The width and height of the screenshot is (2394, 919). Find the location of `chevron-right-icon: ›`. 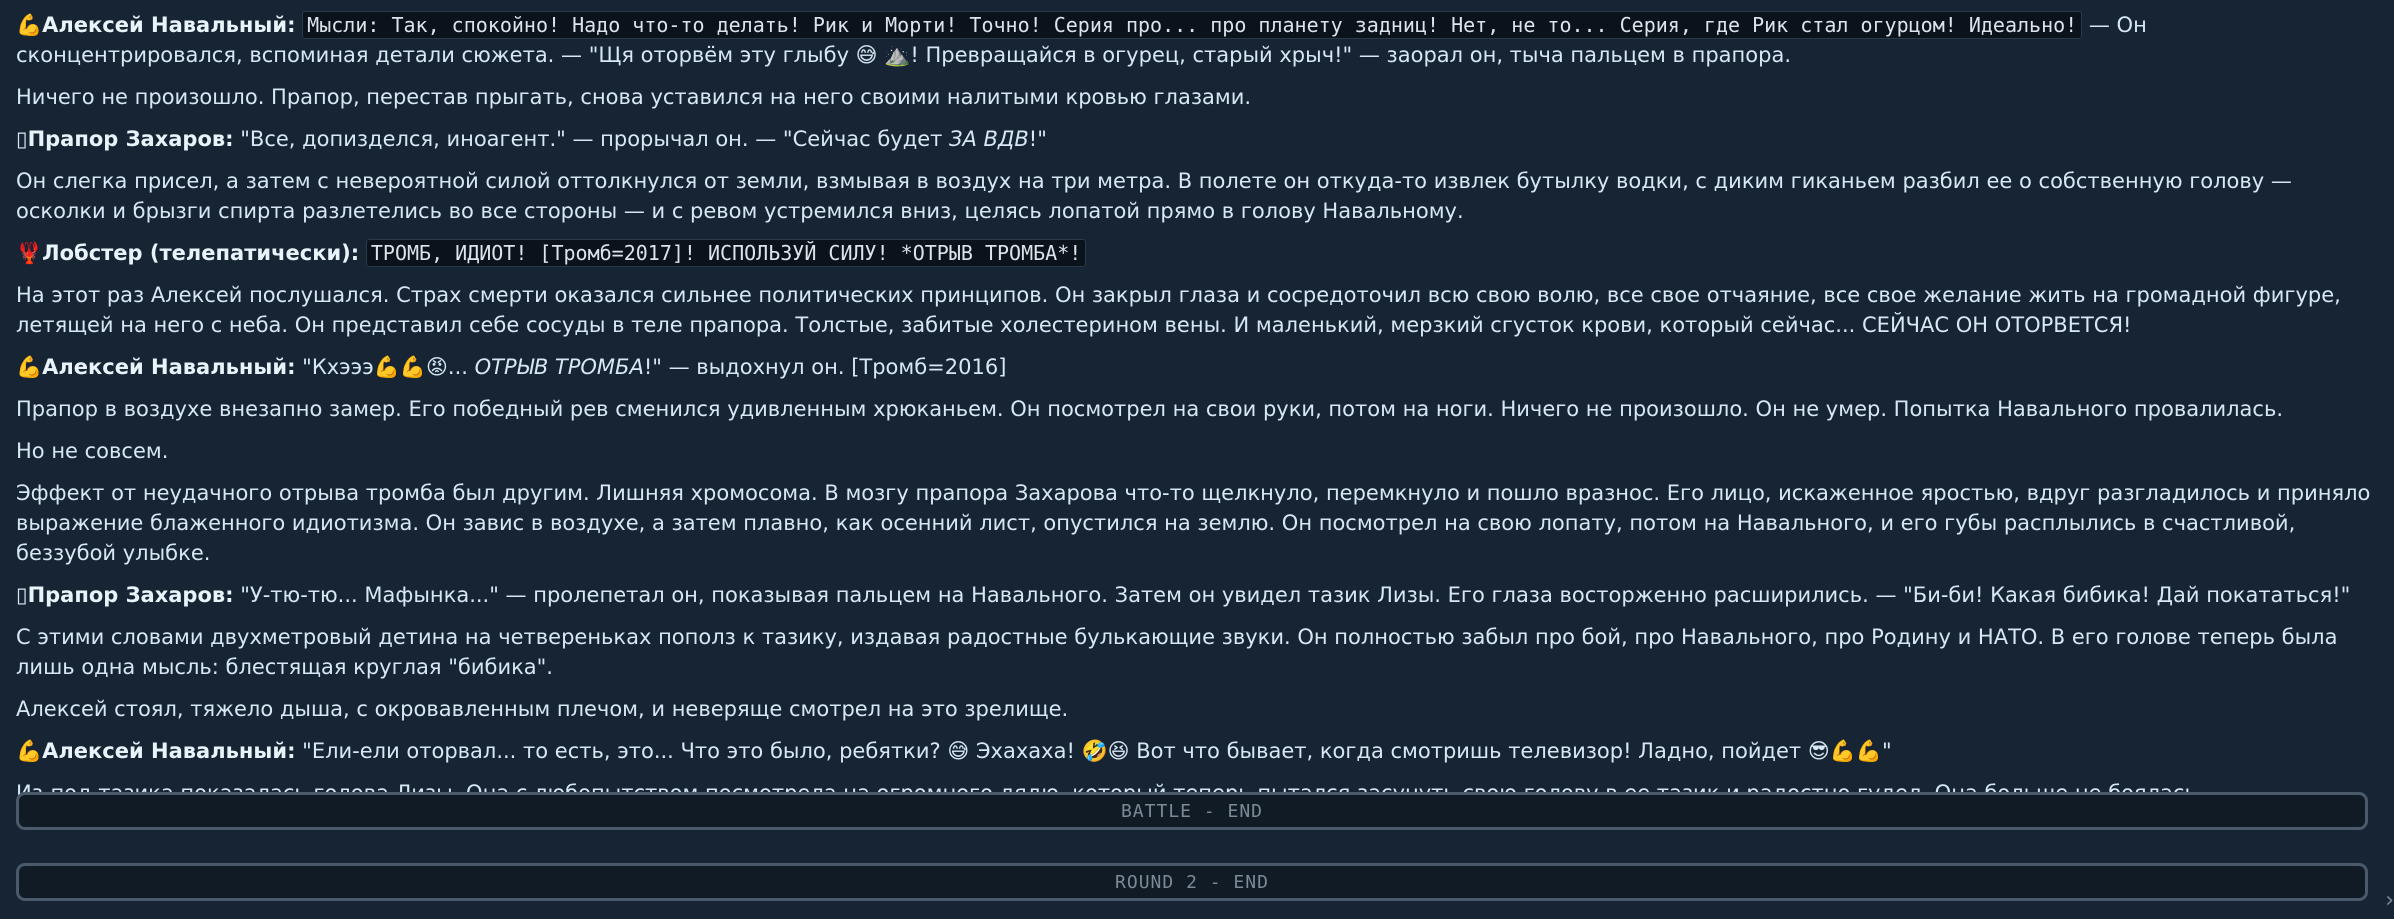

chevron-right-icon: › is located at coordinates (2389, 900).